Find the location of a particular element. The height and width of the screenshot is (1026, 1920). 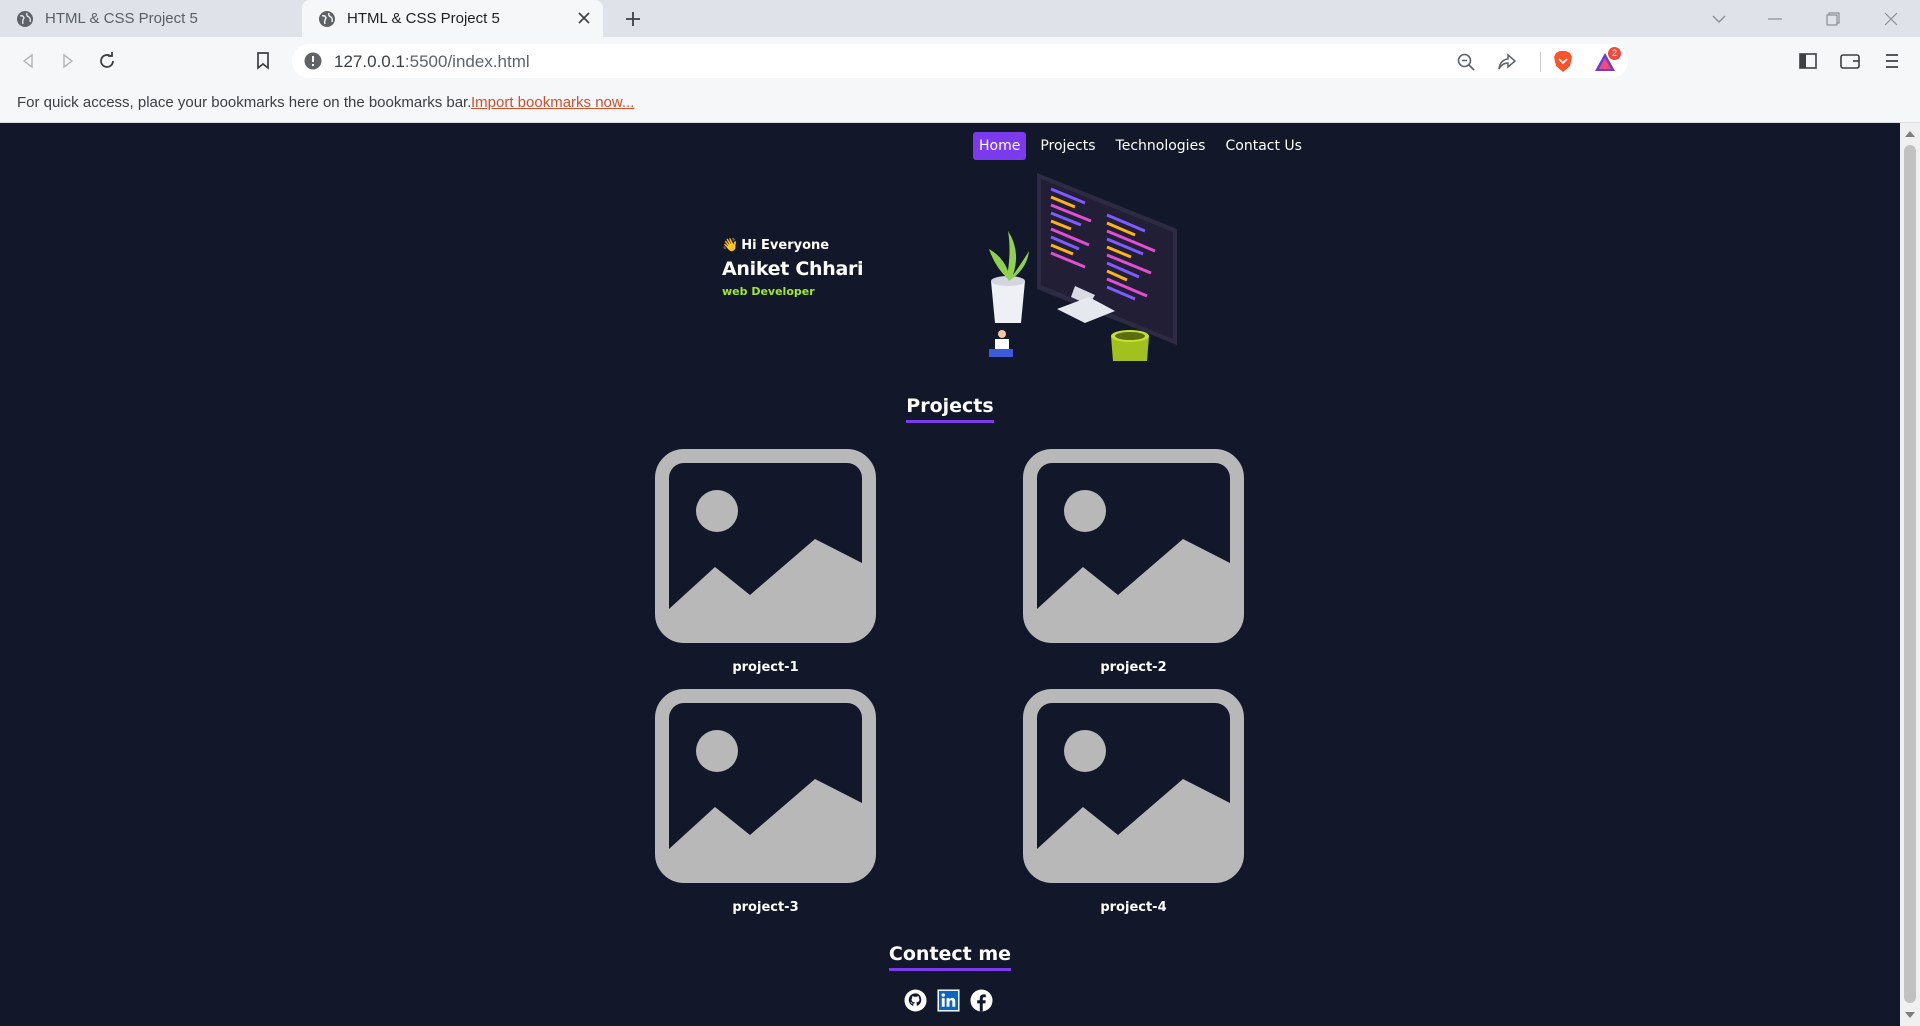

greeting: 👋 Hi Everyone is located at coordinates (792, 245).